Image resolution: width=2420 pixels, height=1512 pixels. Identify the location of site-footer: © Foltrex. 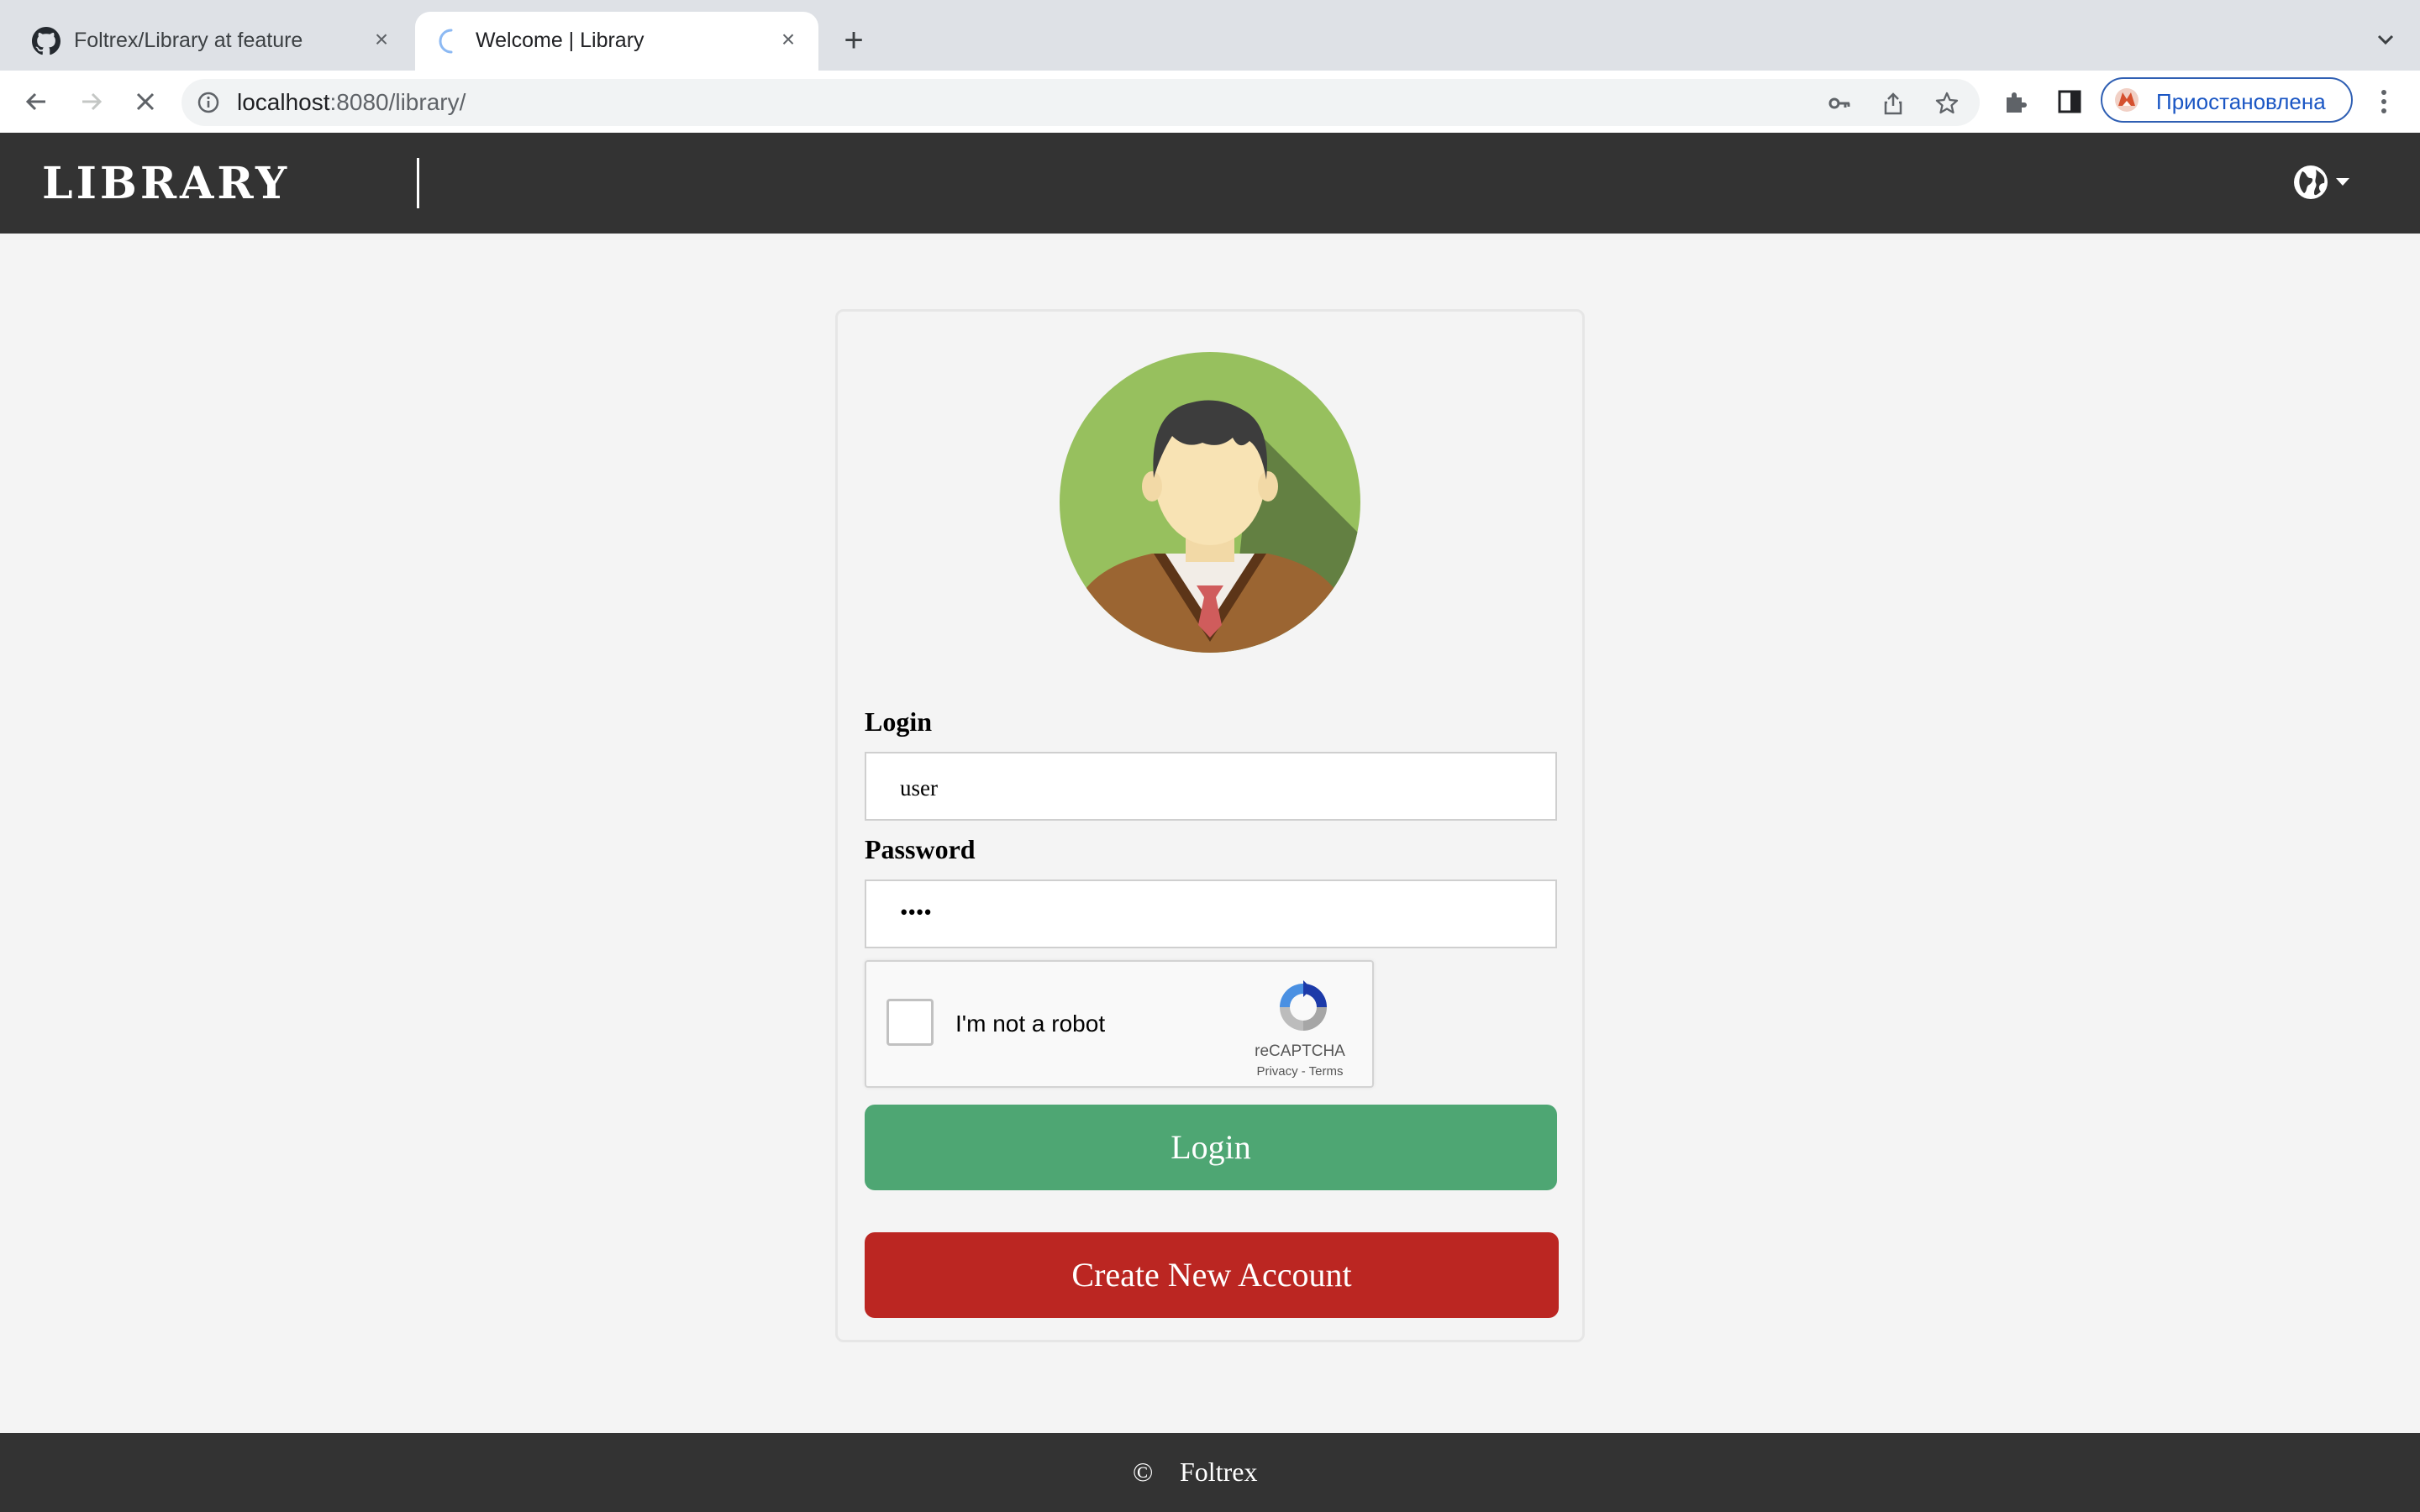
(1210, 1472).